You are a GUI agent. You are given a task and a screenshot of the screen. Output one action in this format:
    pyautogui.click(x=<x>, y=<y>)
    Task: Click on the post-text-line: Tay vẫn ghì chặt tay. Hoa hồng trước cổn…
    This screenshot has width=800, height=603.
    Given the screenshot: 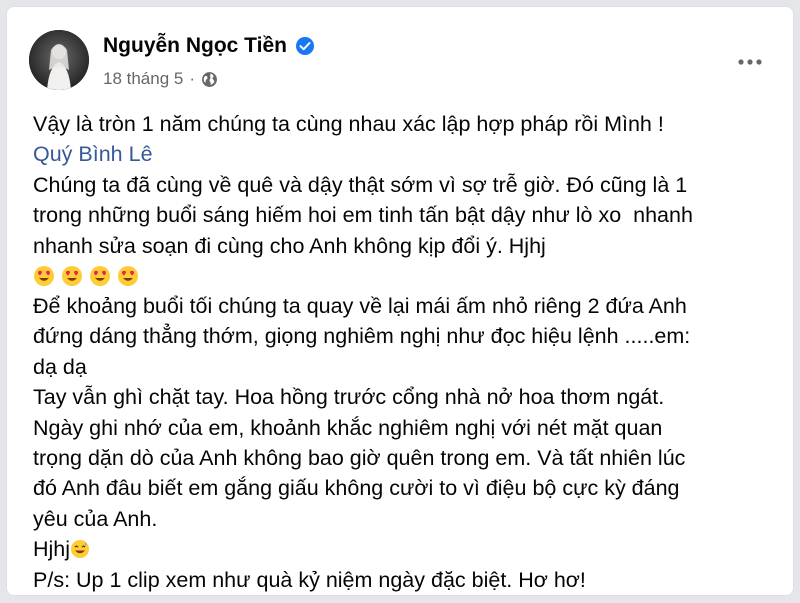 What is the action you would take?
    pyautogui.click(x=349, y=397)
    